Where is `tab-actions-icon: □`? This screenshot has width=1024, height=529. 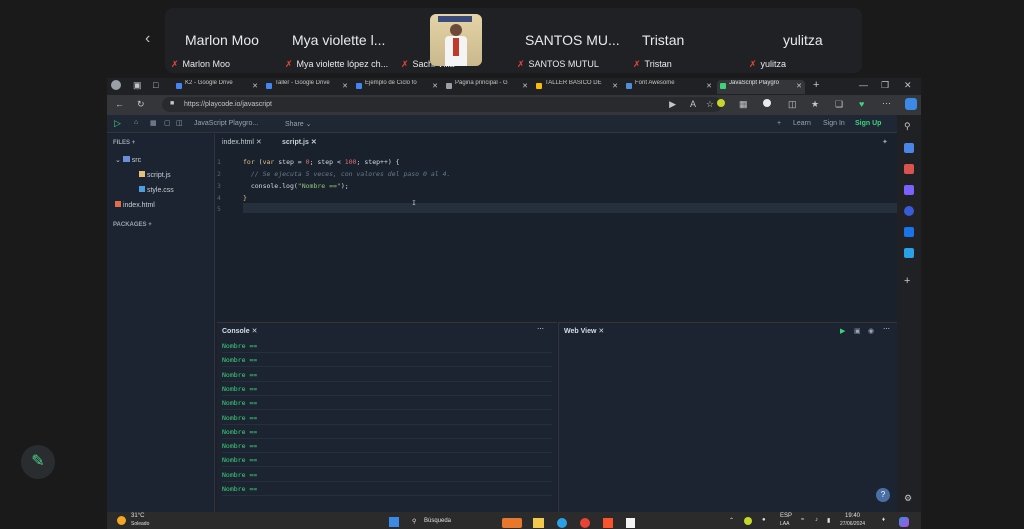 tab-actions-icon: □ is located at coordinates (155, 85).